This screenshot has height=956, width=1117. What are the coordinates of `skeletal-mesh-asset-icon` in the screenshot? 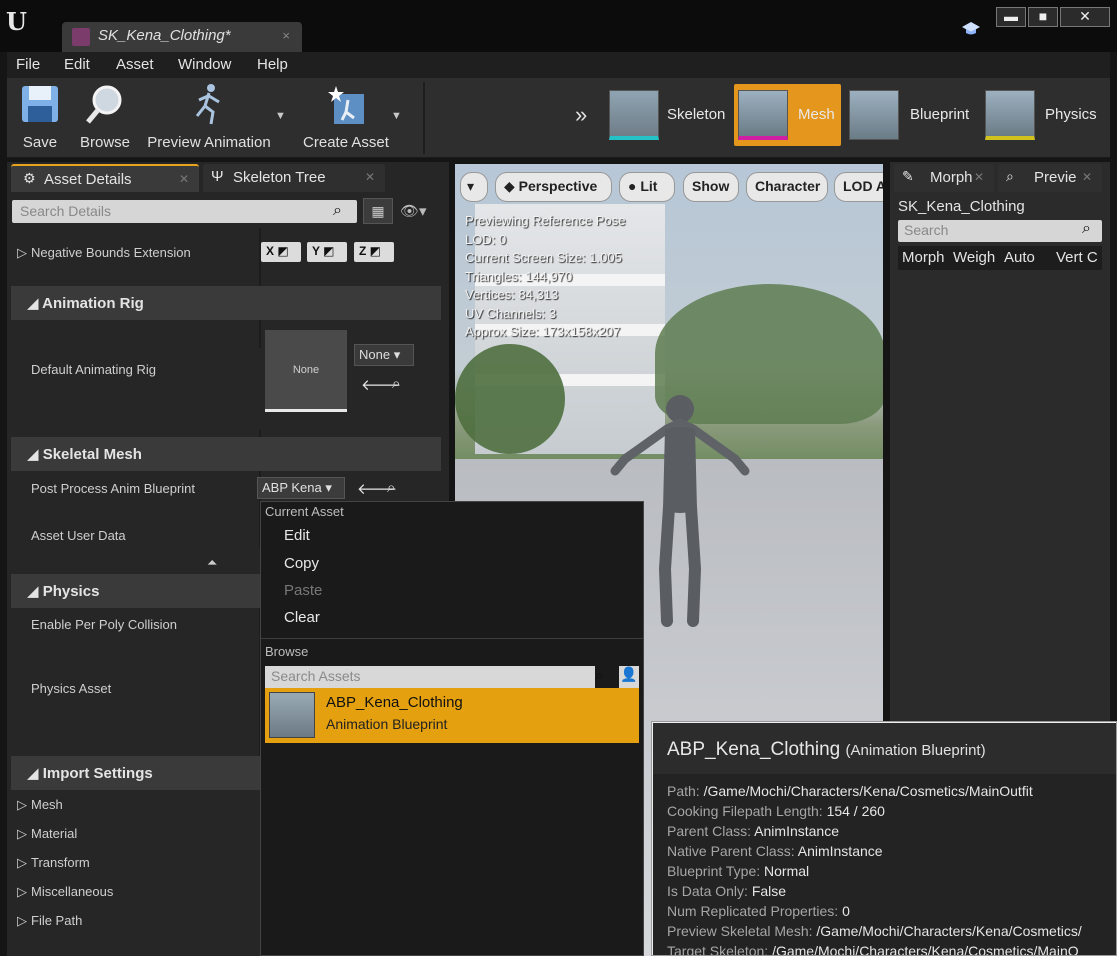 It's located at (81, 37).